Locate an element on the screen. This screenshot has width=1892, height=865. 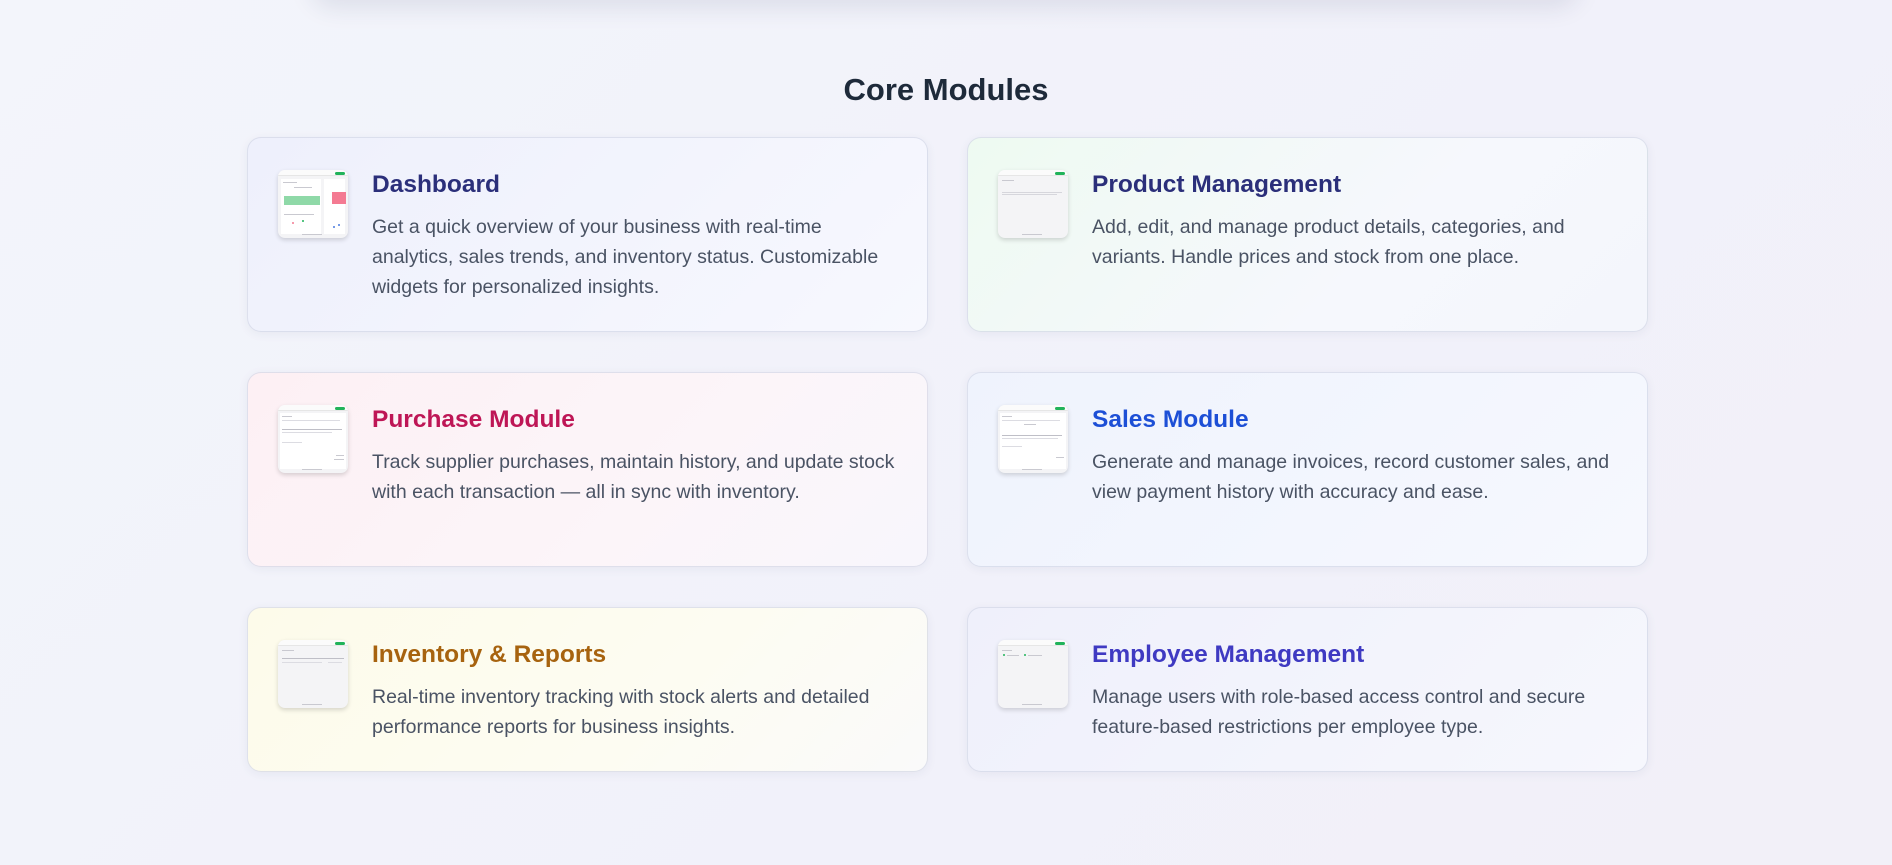
module-title: Employee Management is located at coordinates (1228, 654).